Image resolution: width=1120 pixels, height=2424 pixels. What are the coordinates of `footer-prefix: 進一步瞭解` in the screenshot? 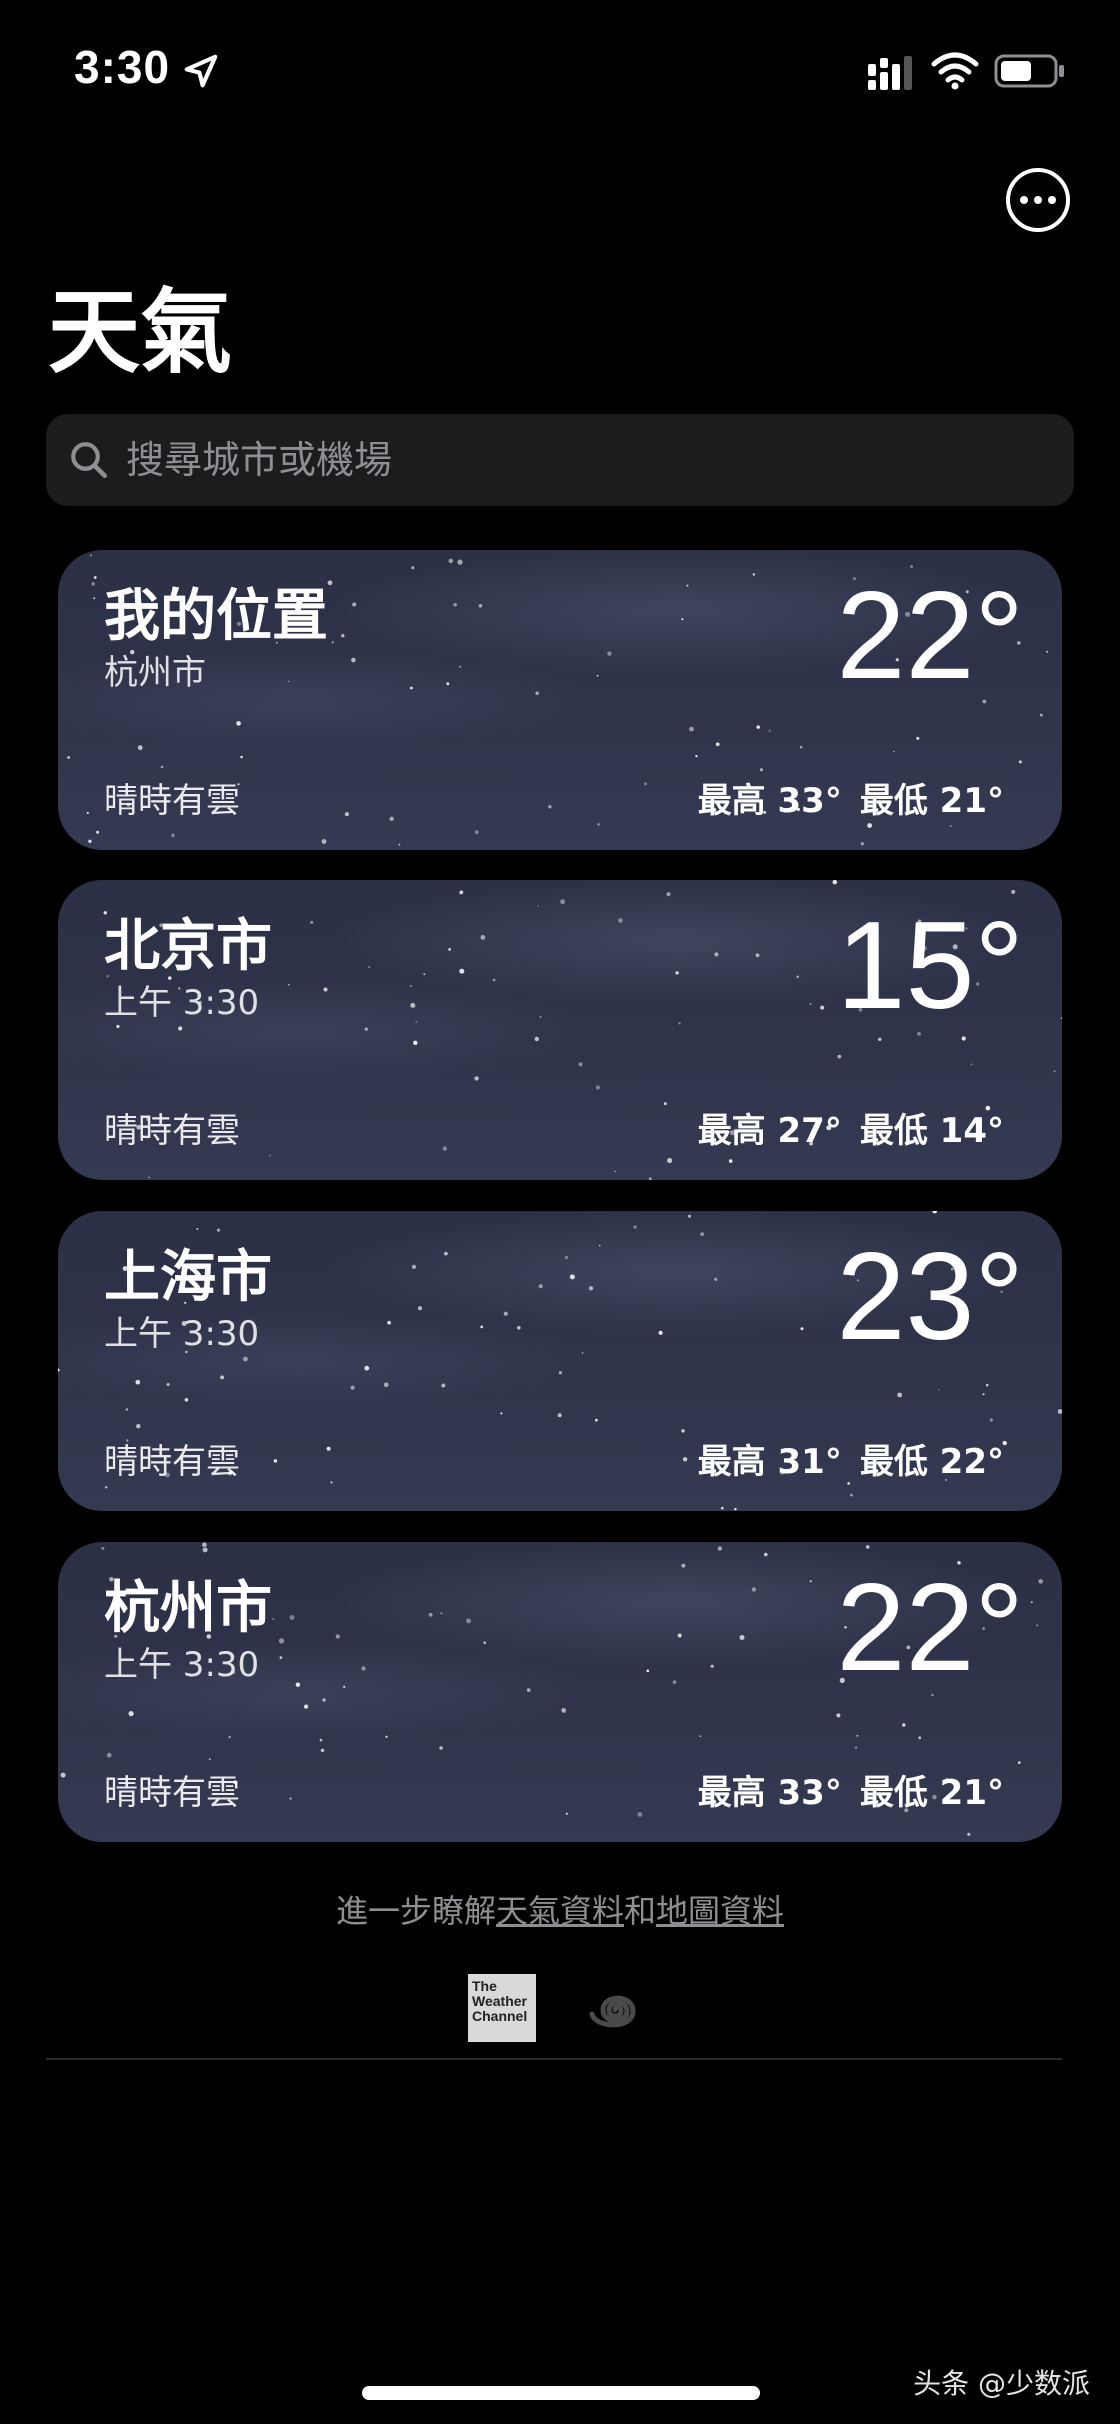 It's located at (415, 1911).